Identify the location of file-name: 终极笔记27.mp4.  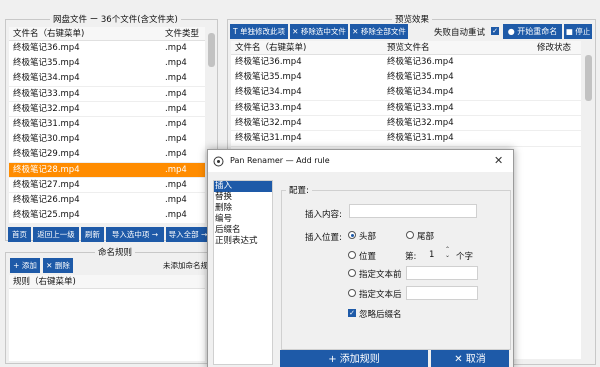
(46, 184).